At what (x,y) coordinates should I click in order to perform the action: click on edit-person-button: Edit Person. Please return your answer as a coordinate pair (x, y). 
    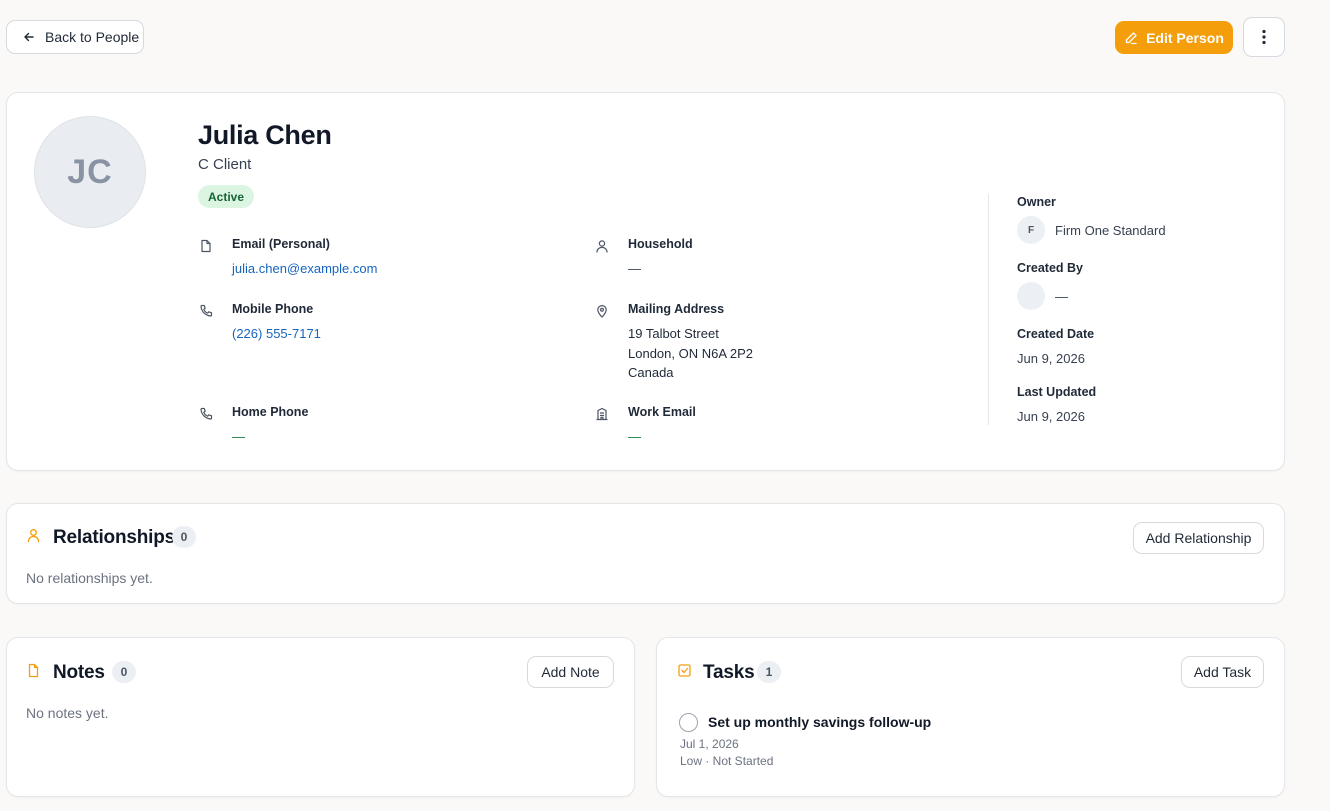
    Looking at the image, I should click on (1174, 37).